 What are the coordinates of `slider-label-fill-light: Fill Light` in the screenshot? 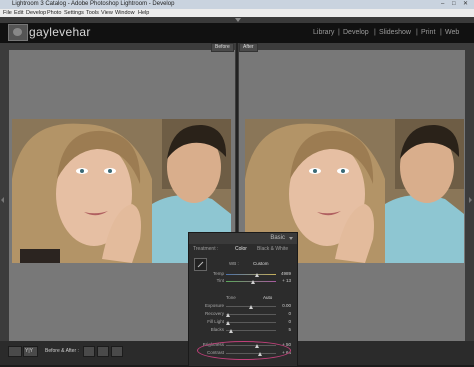 It's located at (215, 321).